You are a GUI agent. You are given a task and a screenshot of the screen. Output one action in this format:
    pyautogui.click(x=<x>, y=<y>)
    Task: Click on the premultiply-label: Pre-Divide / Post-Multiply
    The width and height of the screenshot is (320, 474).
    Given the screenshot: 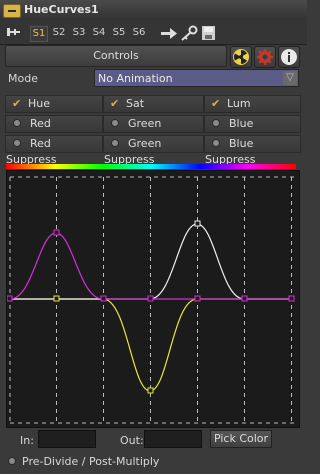 What is the action you would take?
    pyautogui.click(x=91, y=461)
    